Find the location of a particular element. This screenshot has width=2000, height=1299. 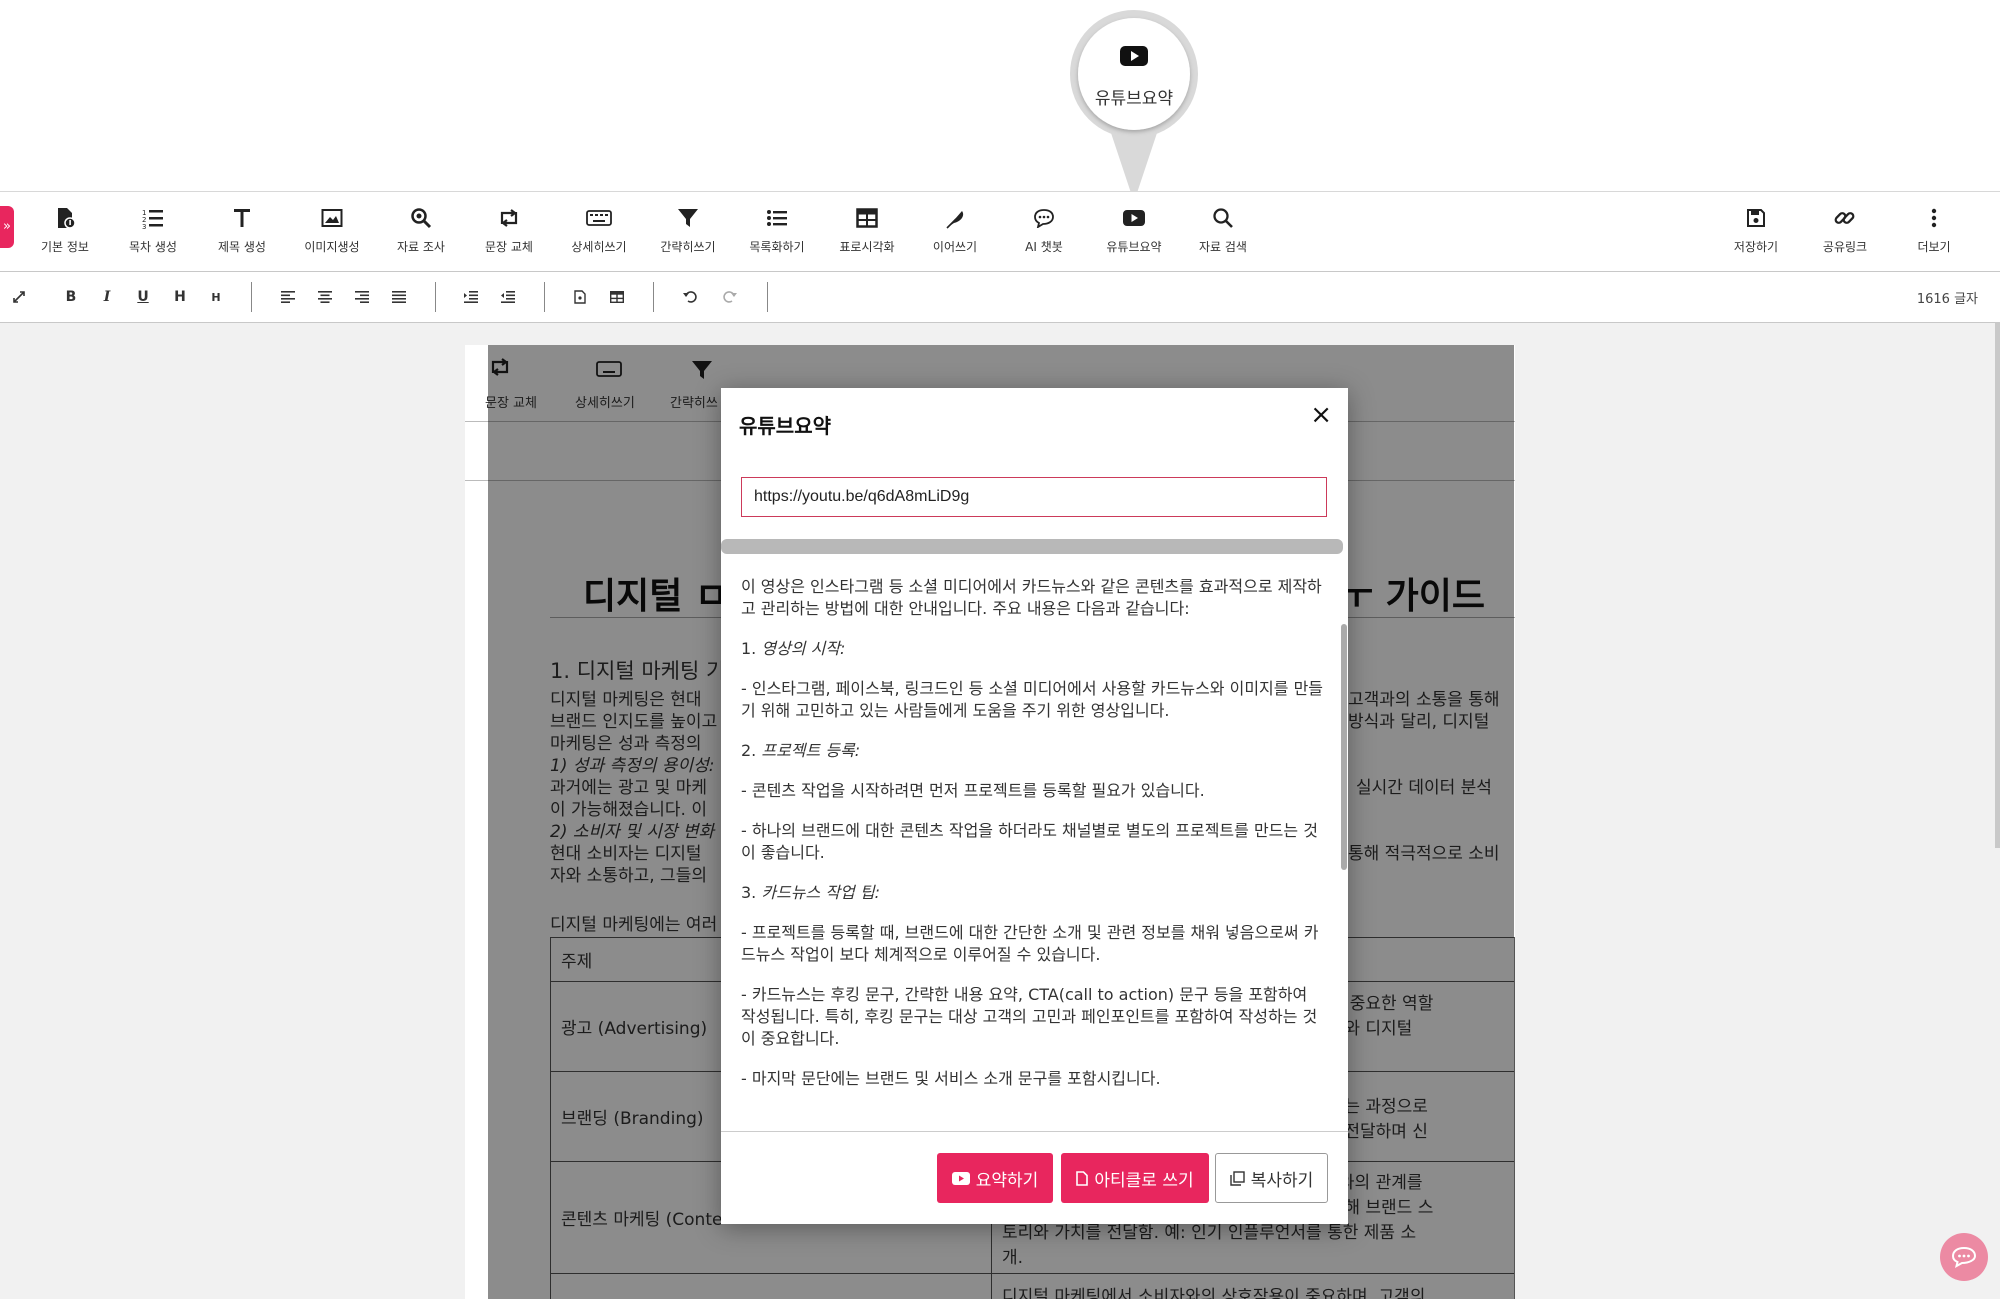

feather-icon is located at coordinates (955, 218).